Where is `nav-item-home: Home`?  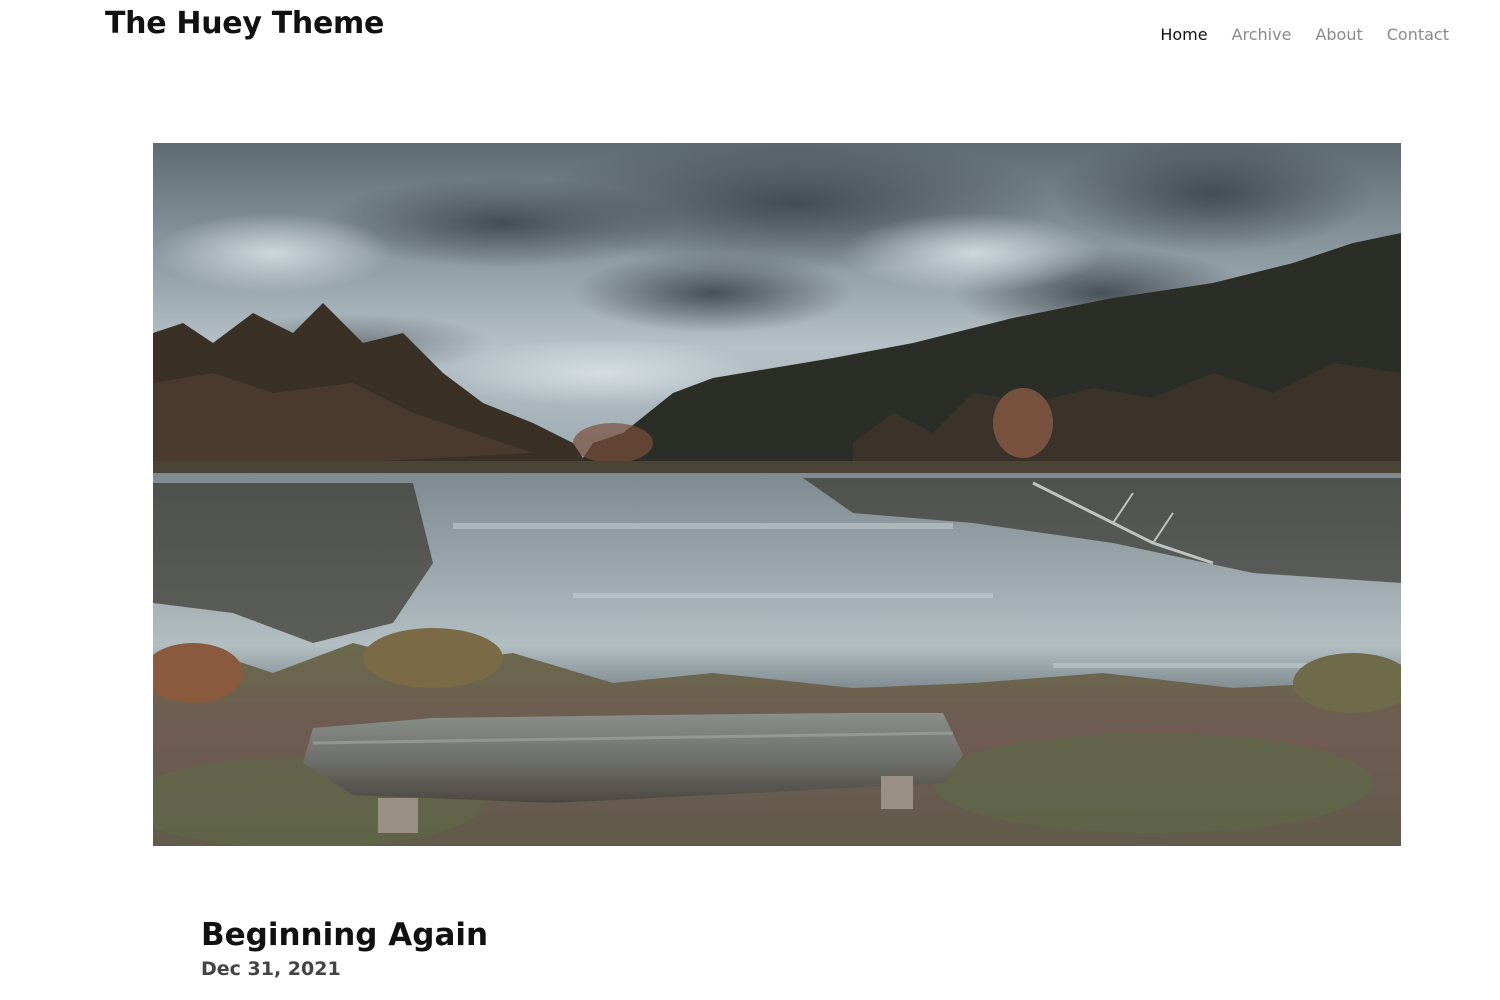 nav-item-home: Home is located at coordinates (1183, 35).